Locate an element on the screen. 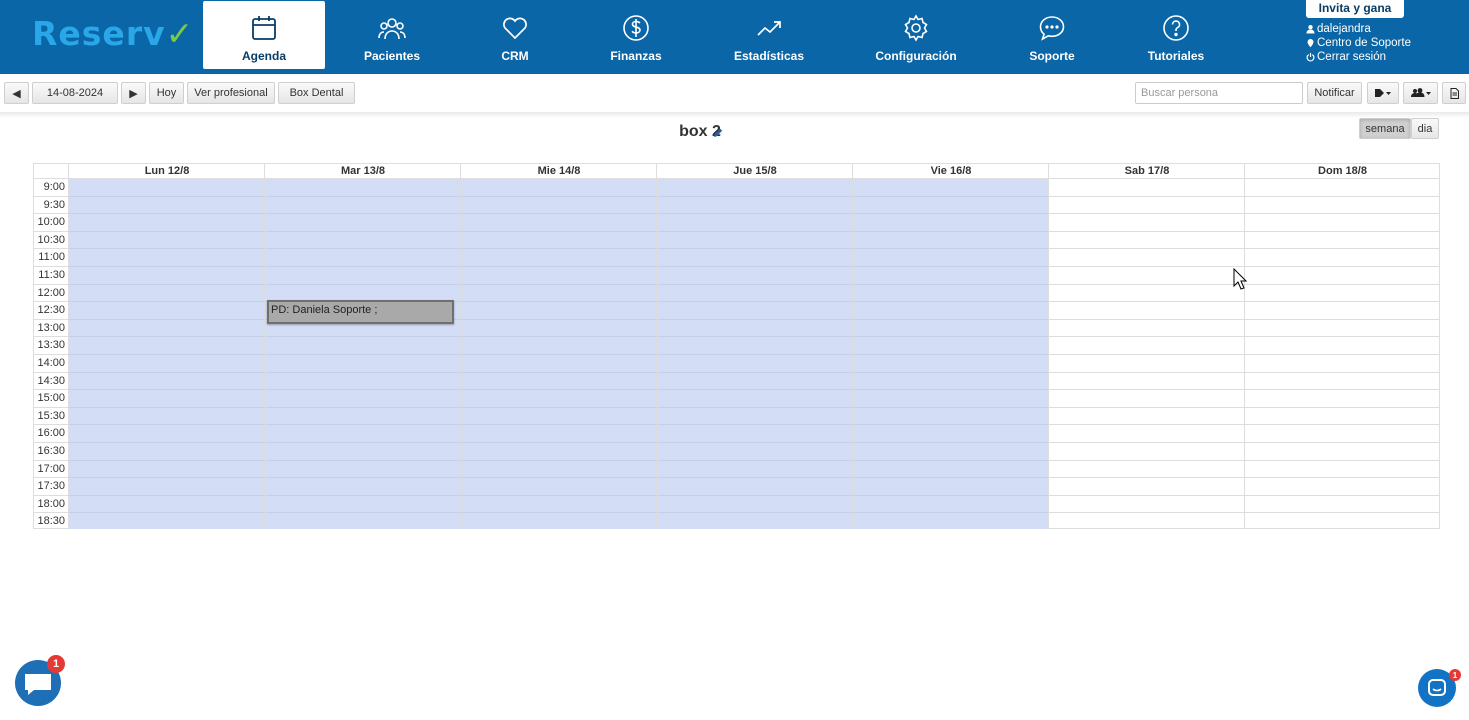  calendar-icon is located at coordinates (264, 28).